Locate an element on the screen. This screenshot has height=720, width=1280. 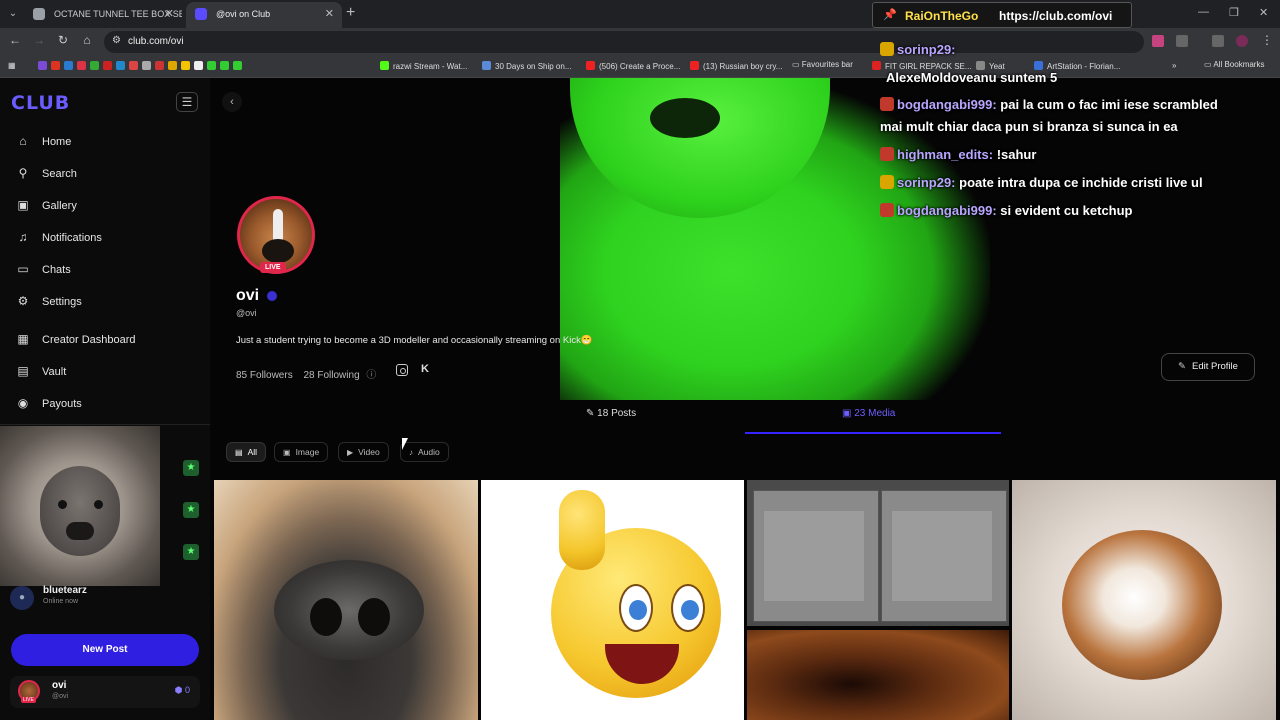
sidebar-item-vault: ▤ Vault is located at coordinates (41, 371).